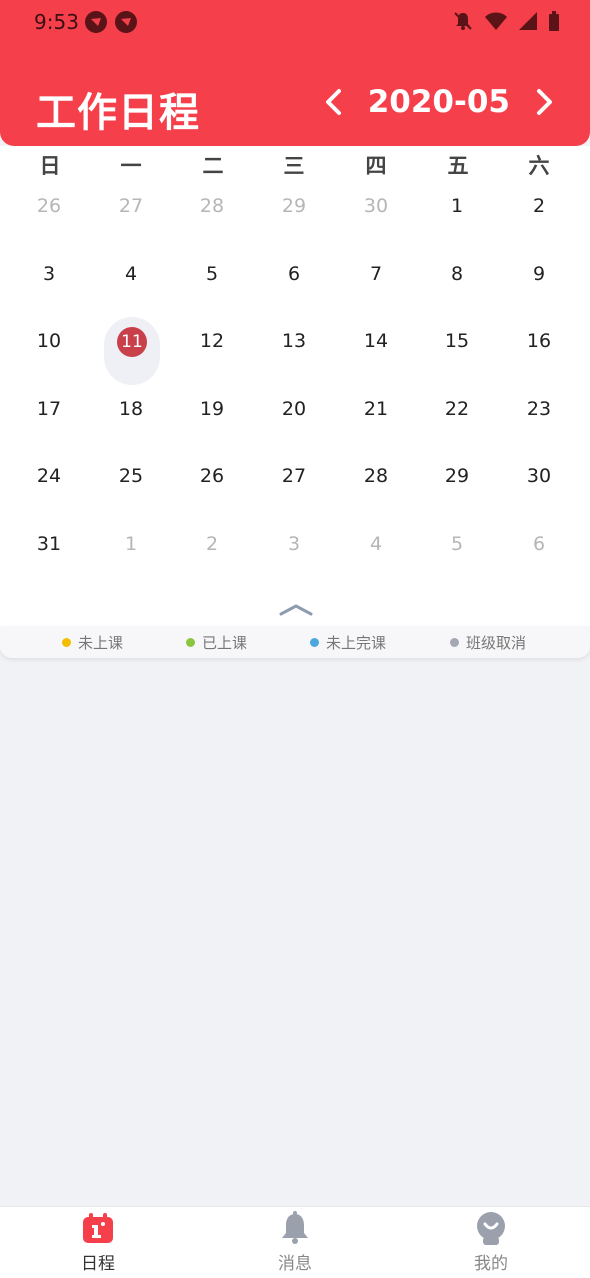 The width and height of the screenshot is (590, 1278). I want to click on system-icons, so click(506, 21).